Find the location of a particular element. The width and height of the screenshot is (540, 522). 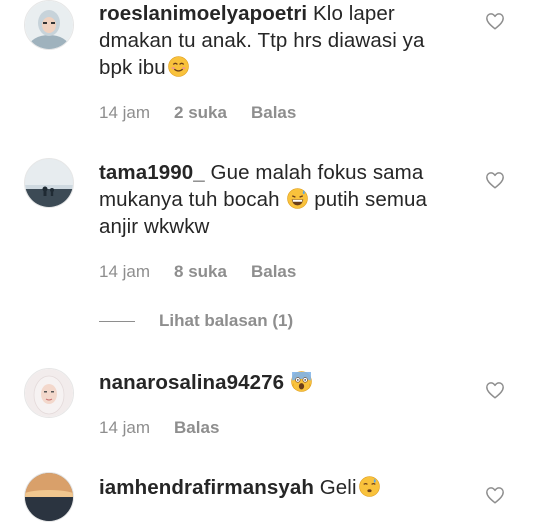

comment-text: nanarosalina94276 is located at coordinates (279, 382).